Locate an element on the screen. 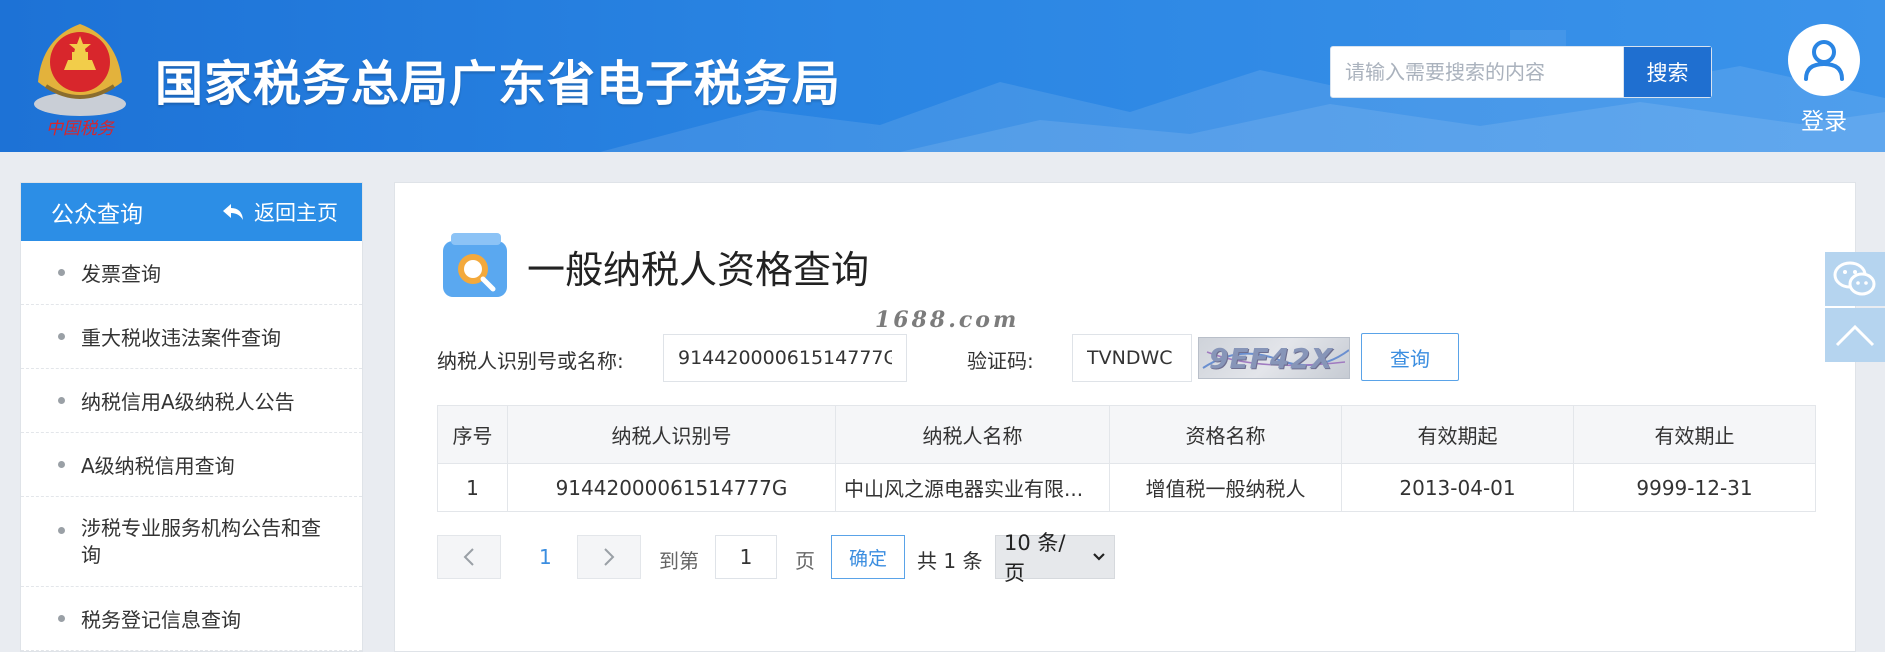 This screenshot has height=652, width=1885. back-arrow-icon is located at coordinates (233, 212).